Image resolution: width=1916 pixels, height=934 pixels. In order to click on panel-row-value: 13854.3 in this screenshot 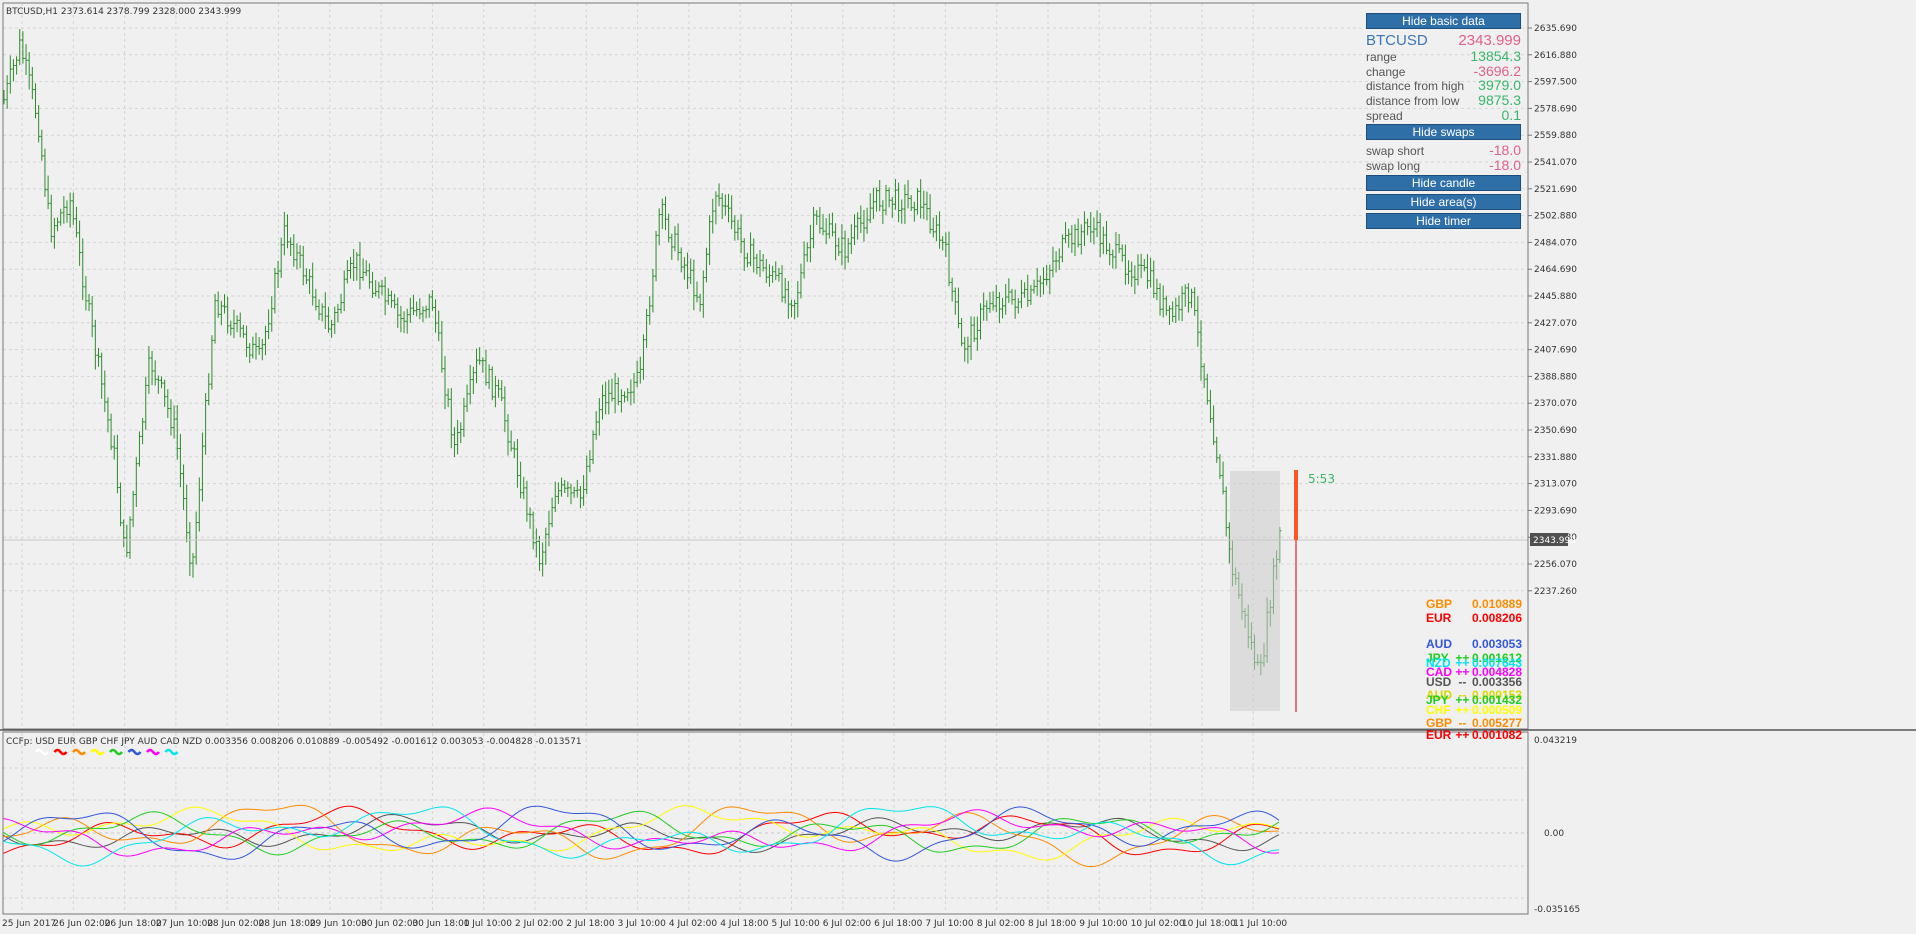, I will do `click(1495, 56)`.